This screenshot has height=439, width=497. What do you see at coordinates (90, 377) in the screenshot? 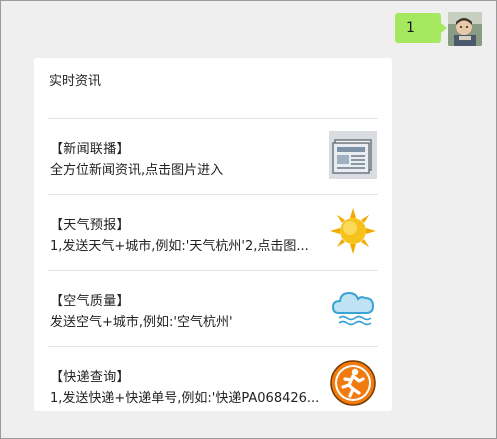
I see `item-title: 【快递查询】` at bounding box center [90, 377].